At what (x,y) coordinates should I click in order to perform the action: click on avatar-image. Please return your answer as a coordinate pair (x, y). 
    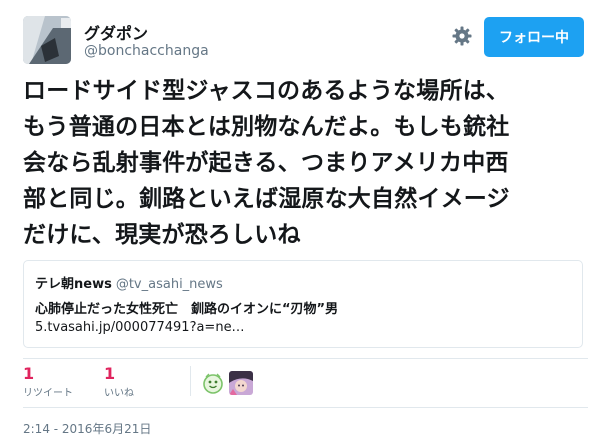
    Looking at the image, I should click on (47, 40).